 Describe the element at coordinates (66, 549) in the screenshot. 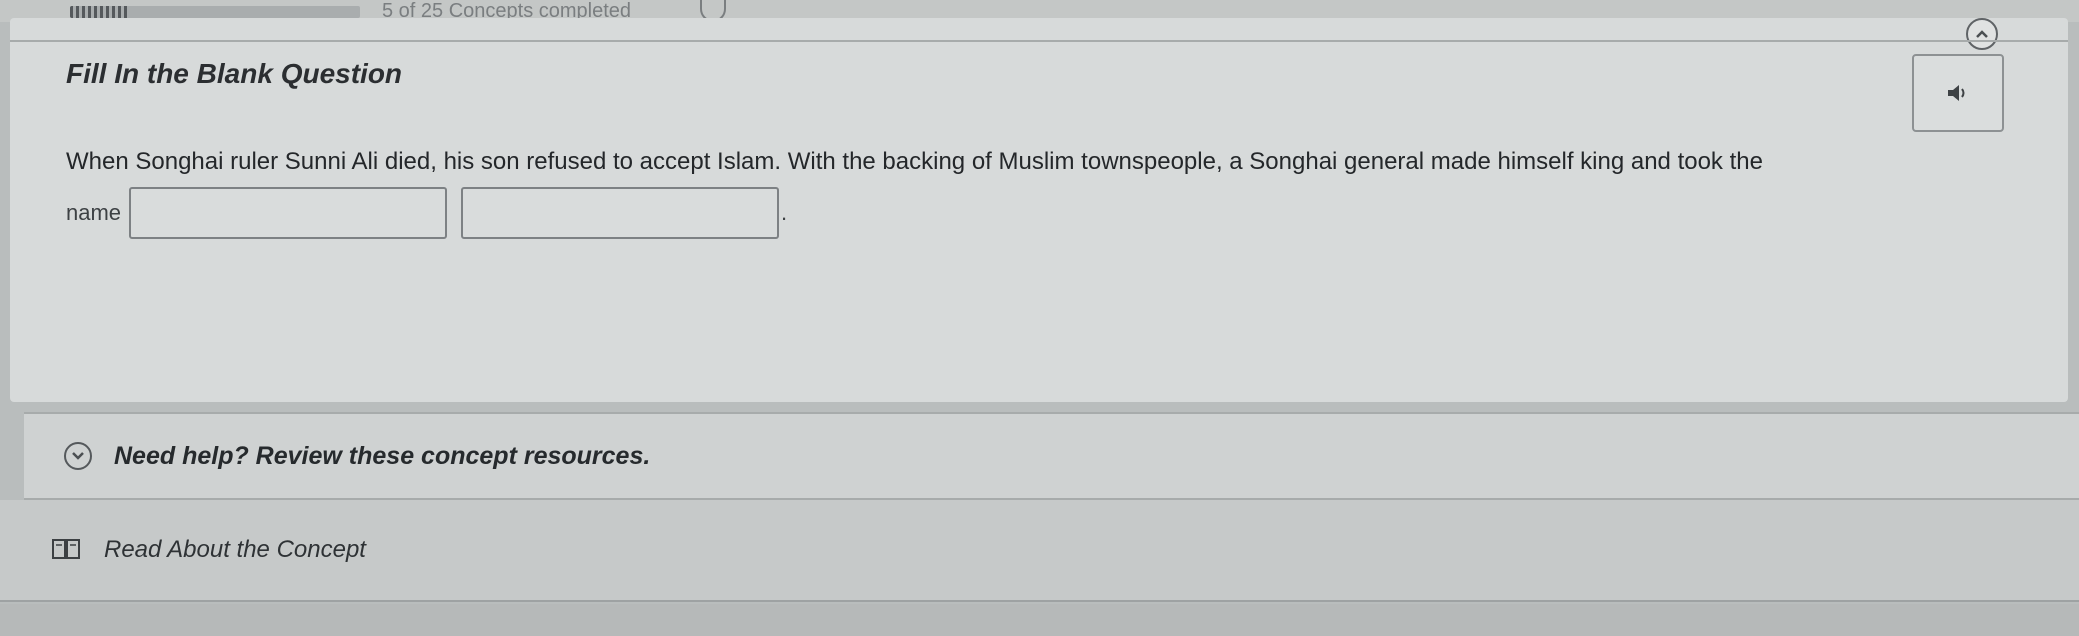

I see `book-icon` at that location.